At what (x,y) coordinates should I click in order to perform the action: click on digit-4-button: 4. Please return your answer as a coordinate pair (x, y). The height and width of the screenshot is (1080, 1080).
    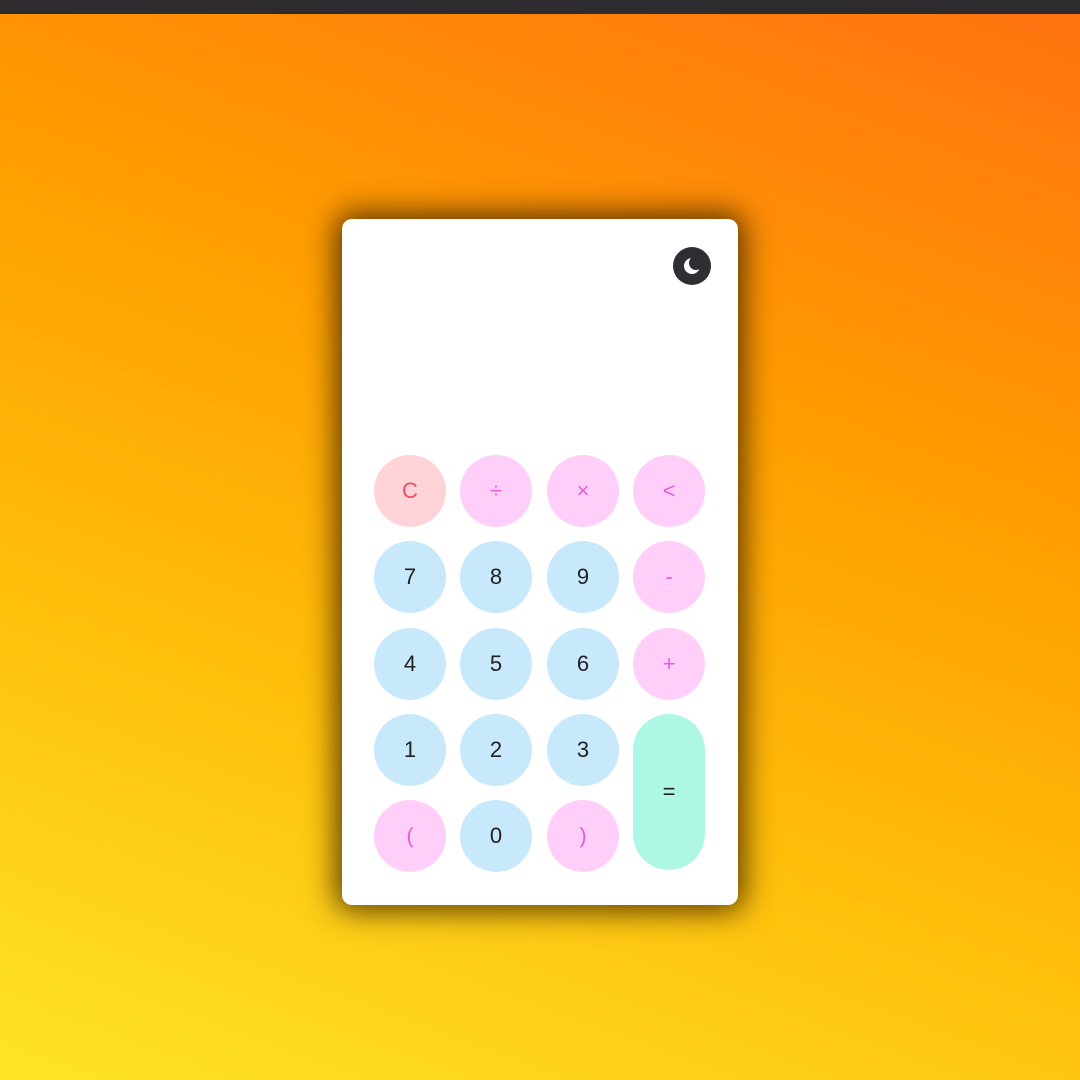
    Looking at the image, I should click on (410, 664).